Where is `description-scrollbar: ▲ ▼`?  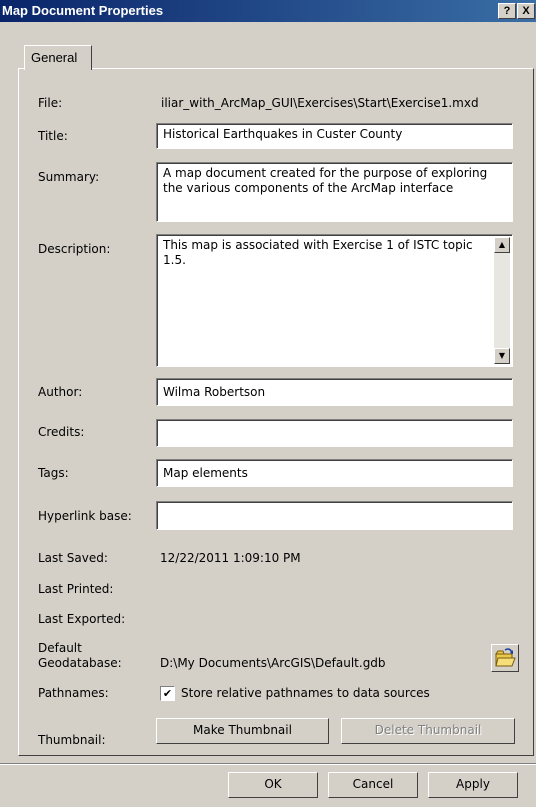
description-scrollbar: ▲ ▼ is located at coordinates (502, 300).